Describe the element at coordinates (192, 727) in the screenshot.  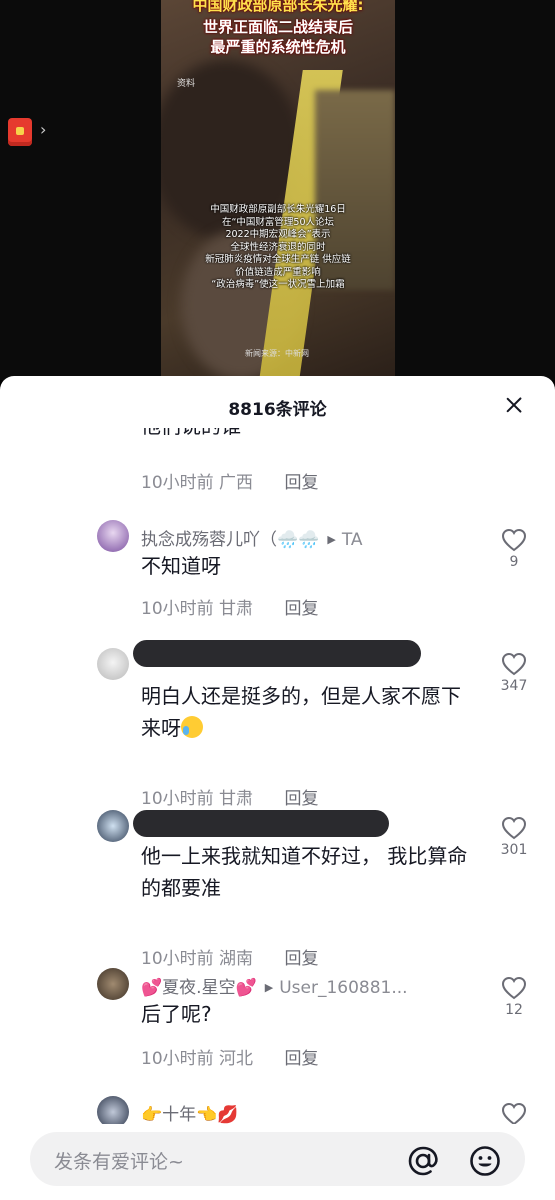
I see `crying-emoji-icon` at that location.